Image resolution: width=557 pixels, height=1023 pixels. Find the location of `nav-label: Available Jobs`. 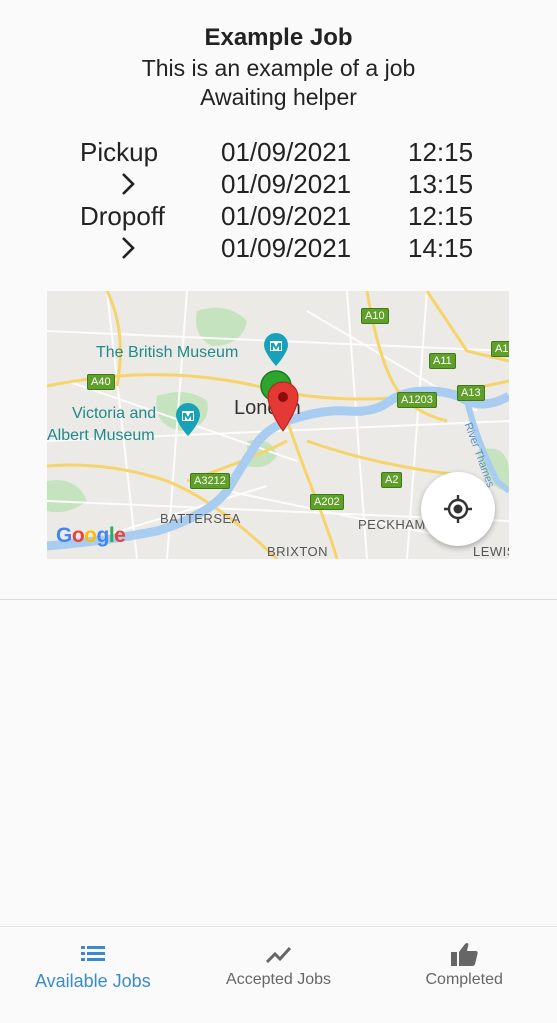

nav-label: Available Jobs is located at coordinates (92, 981).